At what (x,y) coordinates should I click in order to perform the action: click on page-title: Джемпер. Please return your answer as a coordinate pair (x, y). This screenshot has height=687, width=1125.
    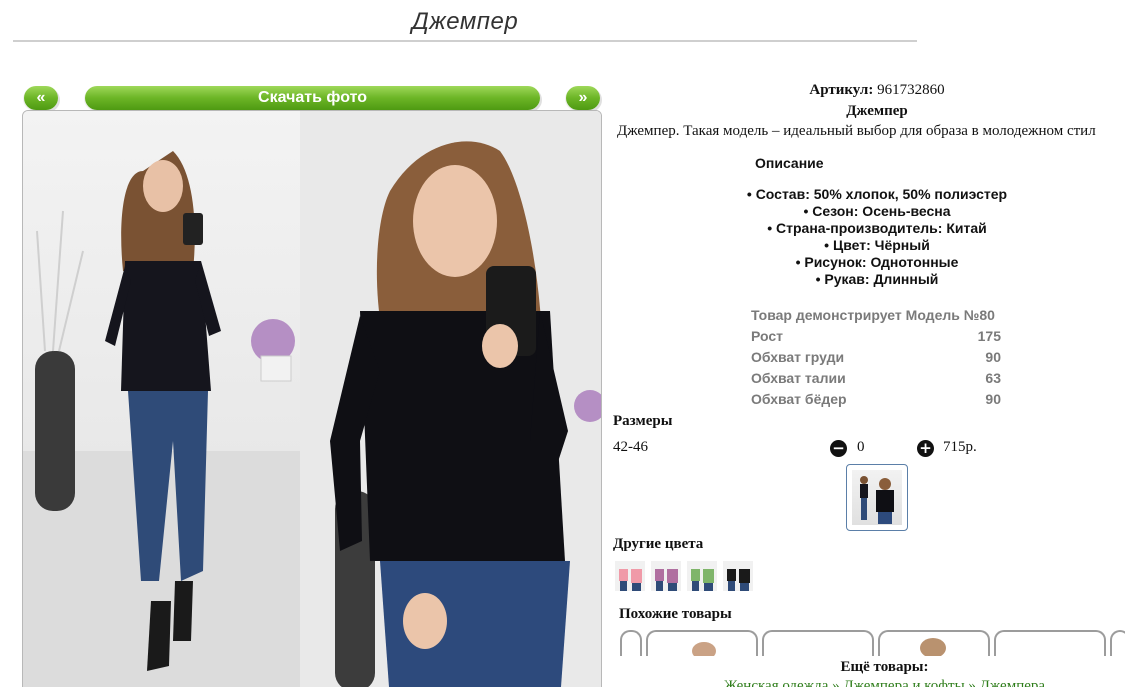
    Looking at the image, I should click on (465, 21).